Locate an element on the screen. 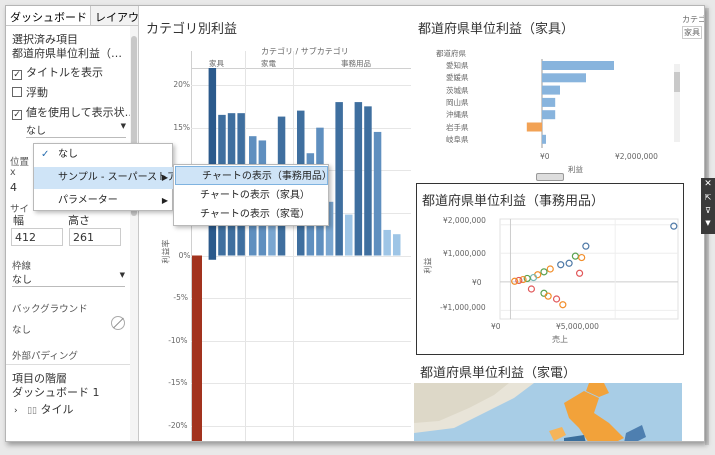 The height and width of the screenshot is (455, 715). plot-area is located at coordinates (589, 269).